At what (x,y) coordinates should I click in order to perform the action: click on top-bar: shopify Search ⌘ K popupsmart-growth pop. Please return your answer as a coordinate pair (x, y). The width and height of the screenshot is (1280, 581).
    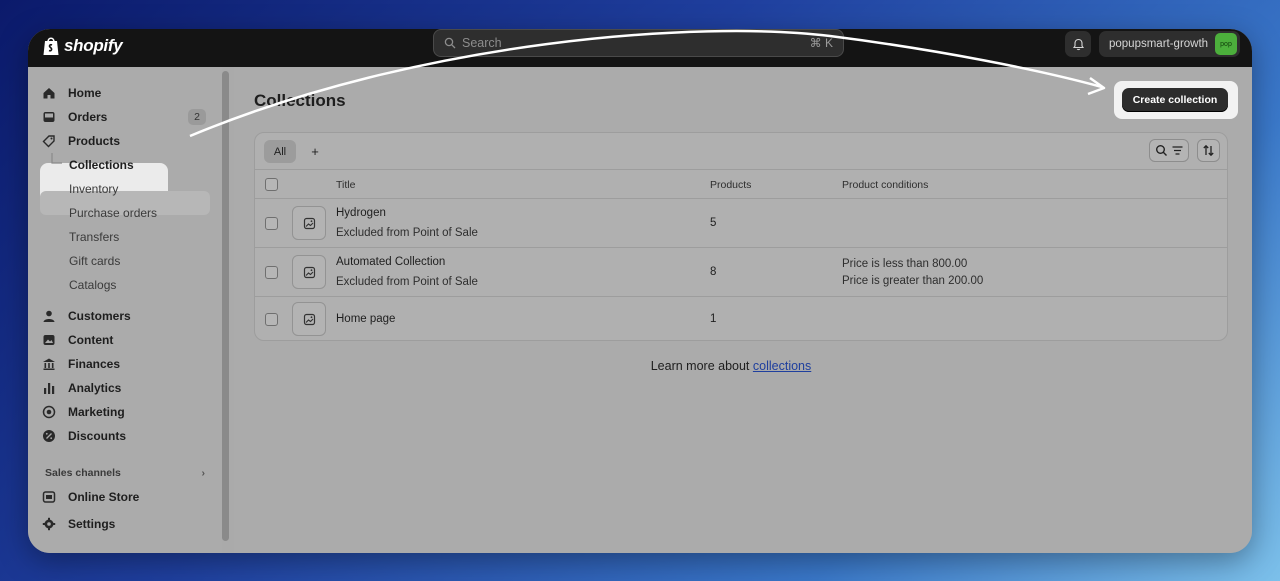
    Looking at the image, I should click on (640, 48).